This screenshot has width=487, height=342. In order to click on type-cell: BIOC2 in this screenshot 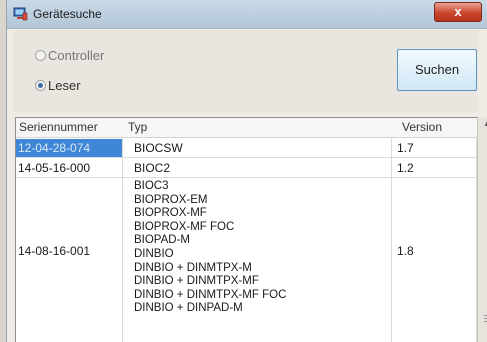, I will do `click(152, 168)`.